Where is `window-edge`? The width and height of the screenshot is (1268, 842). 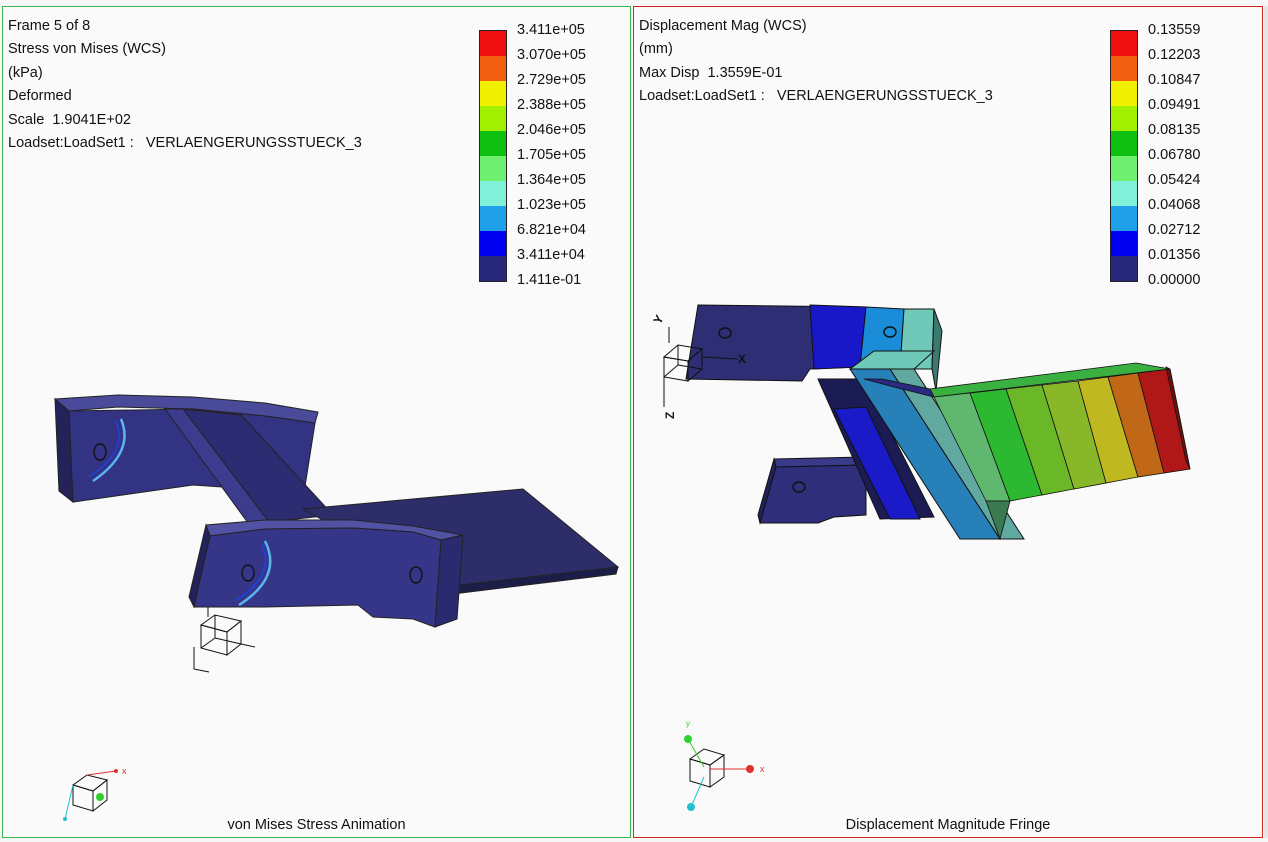
window-edge is located at coordinates (1266, 422).